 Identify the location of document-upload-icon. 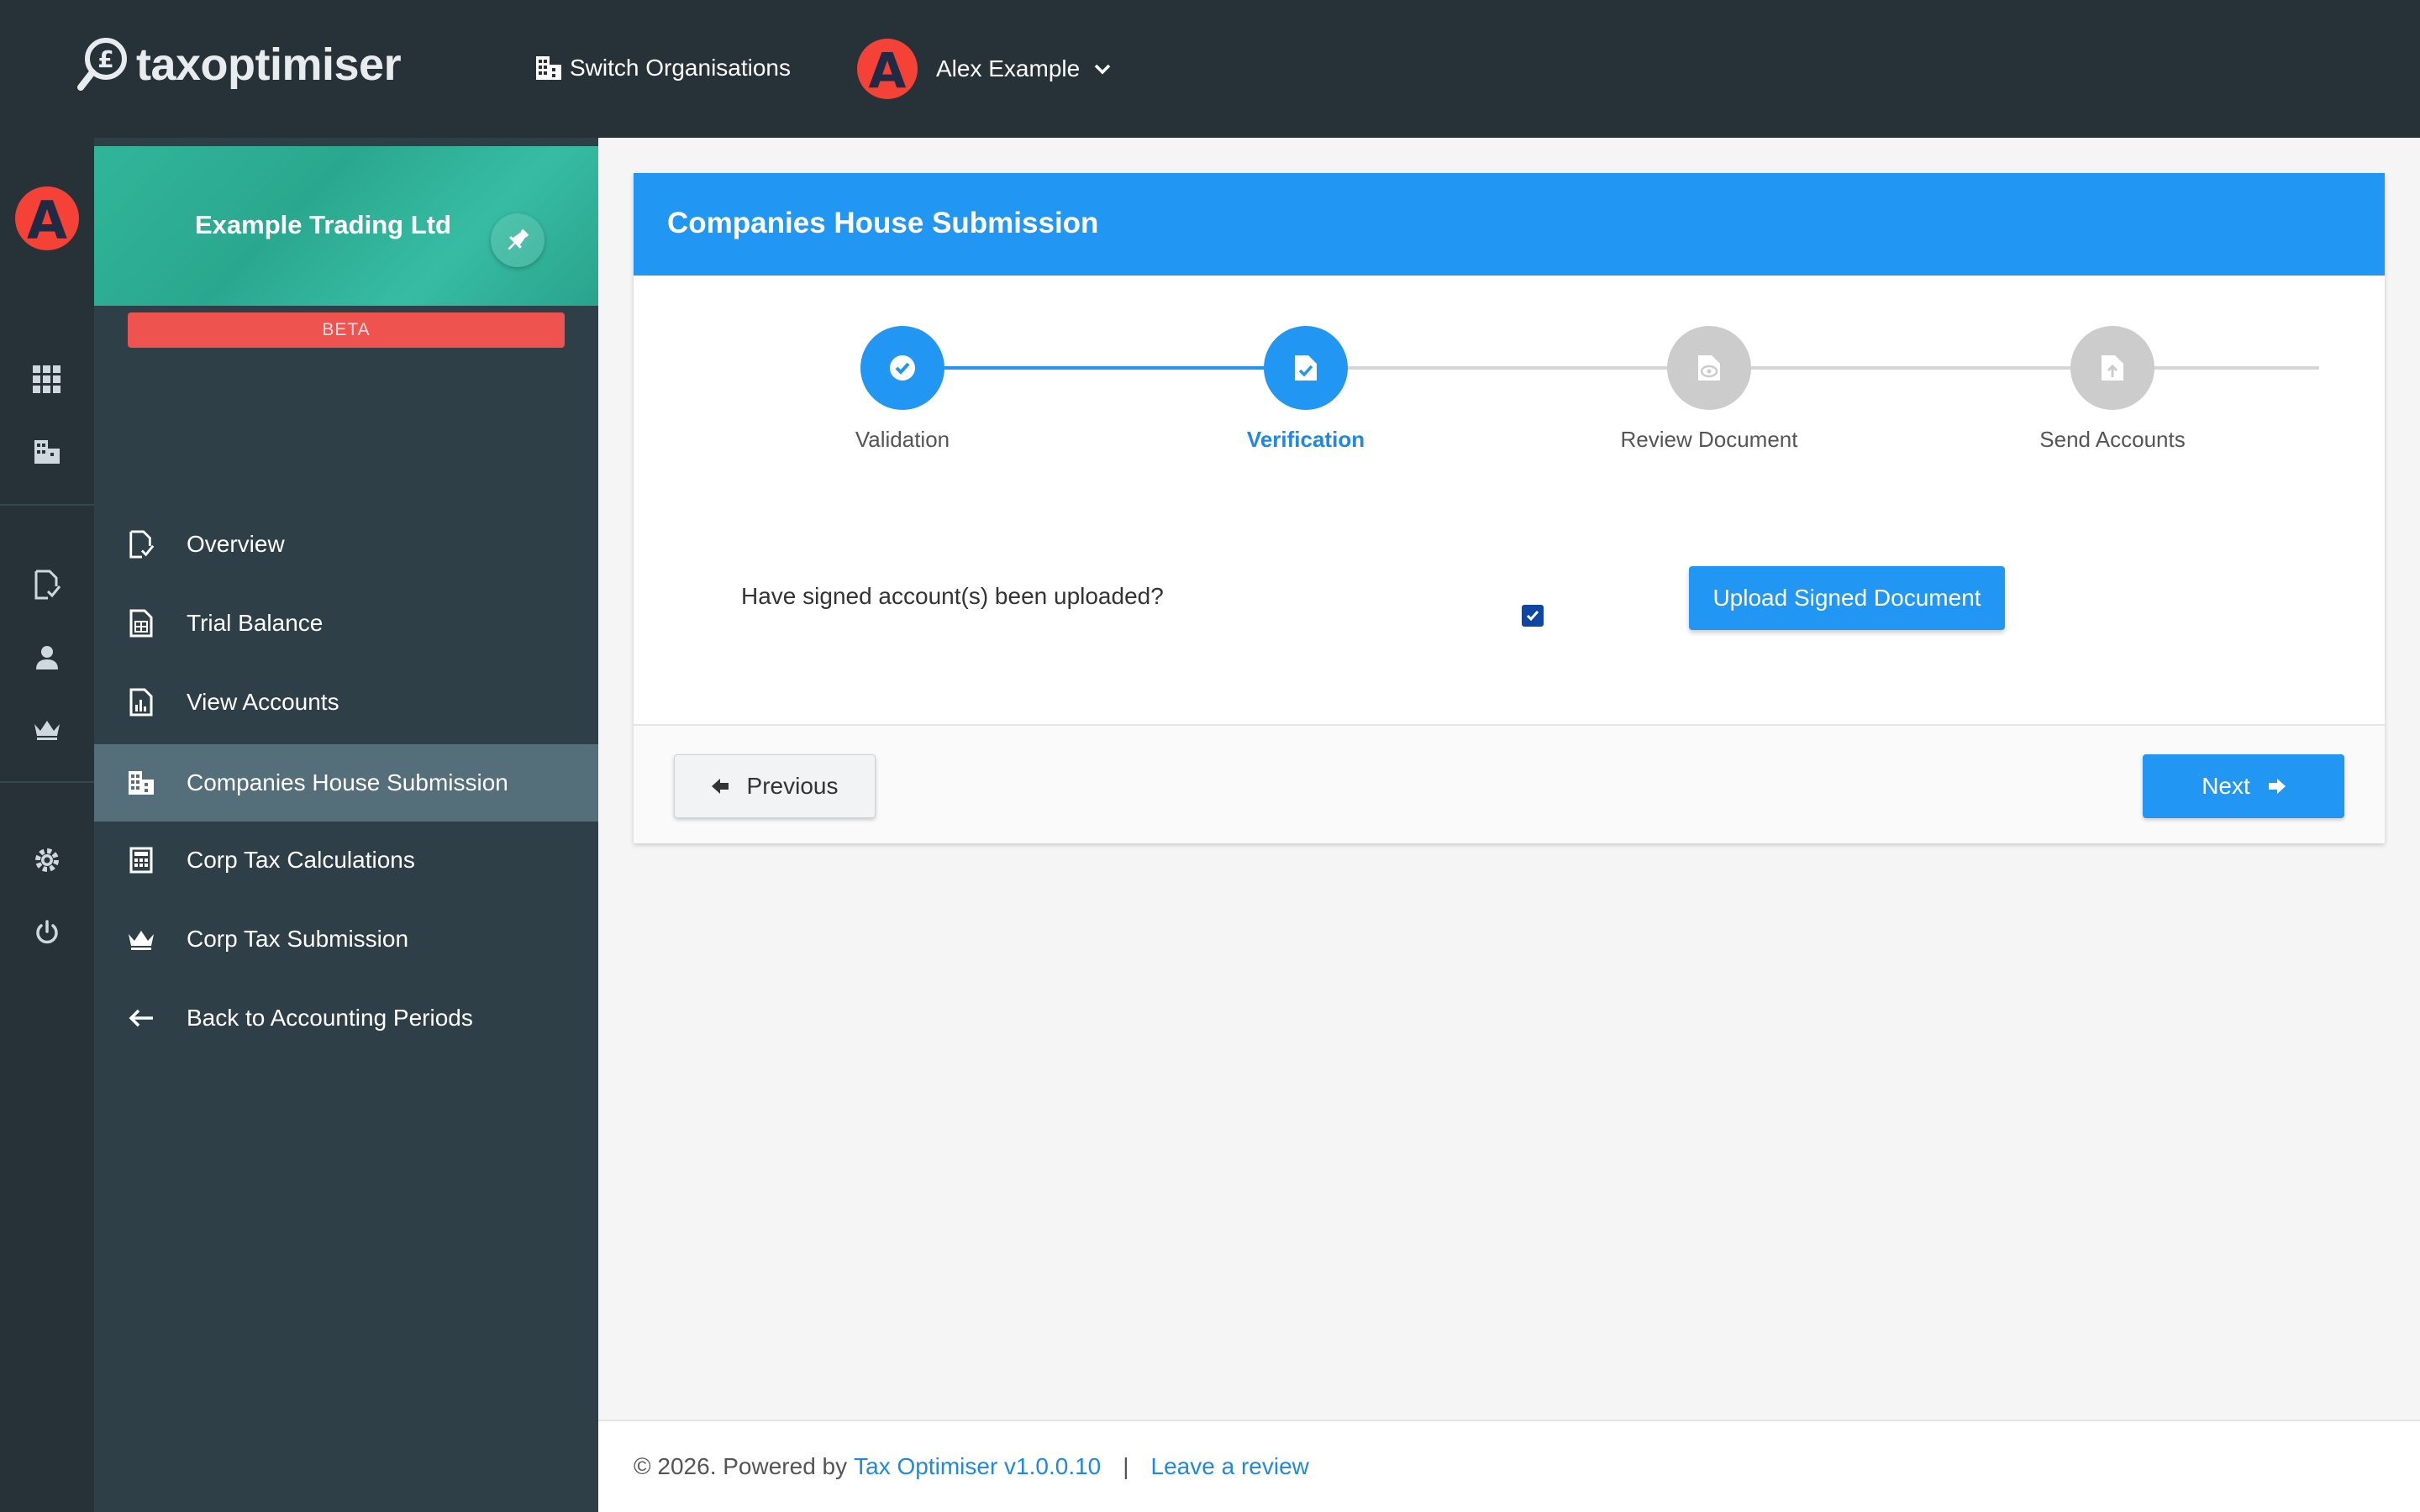
(2112, 368).